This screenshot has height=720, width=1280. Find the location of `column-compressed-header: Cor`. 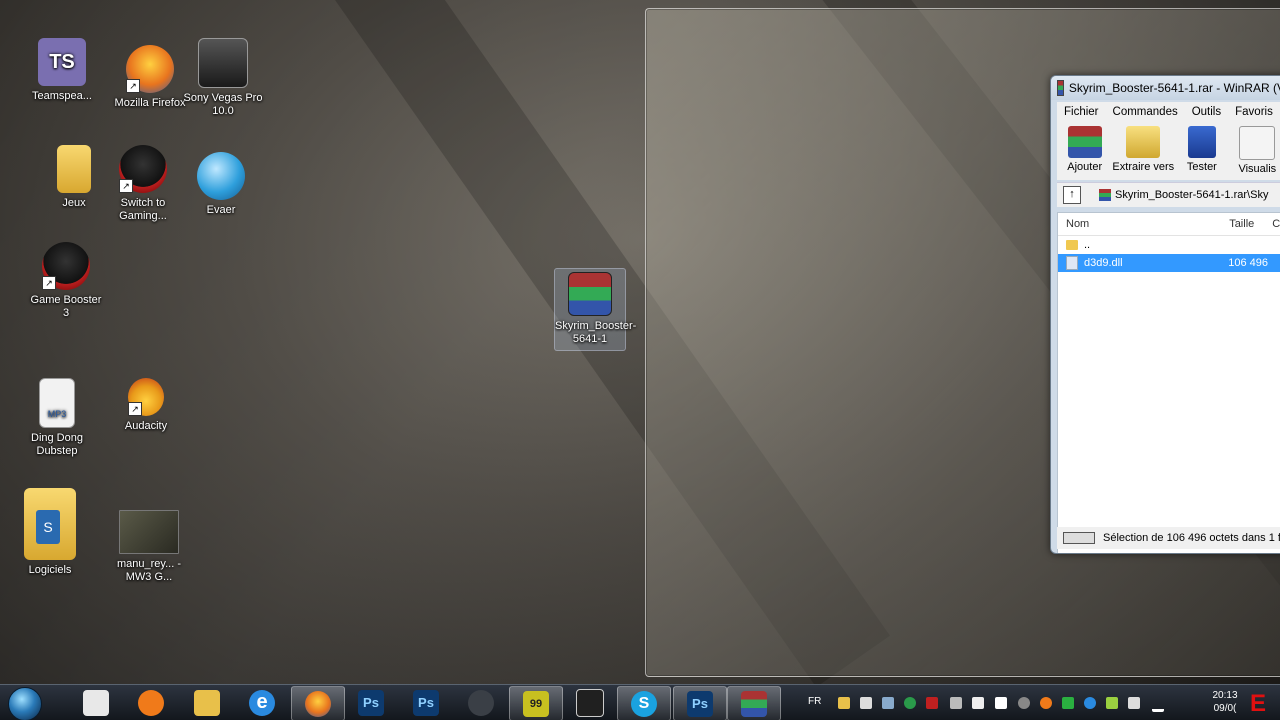

column-compressed-header: Cor is located at coordinates (1272, 224).